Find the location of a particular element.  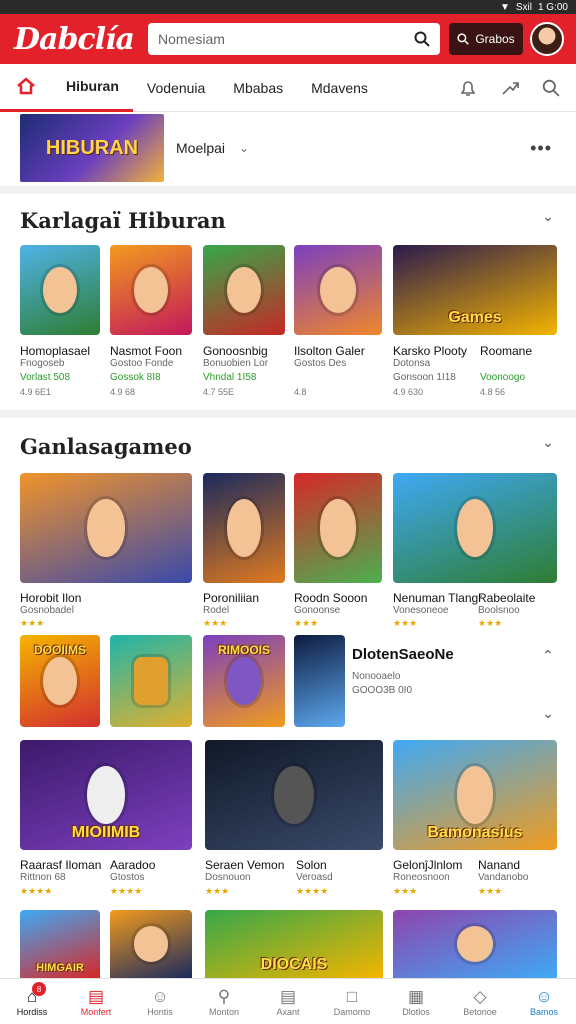

game-title: Aaradoo is located at coordinates (132, 865).